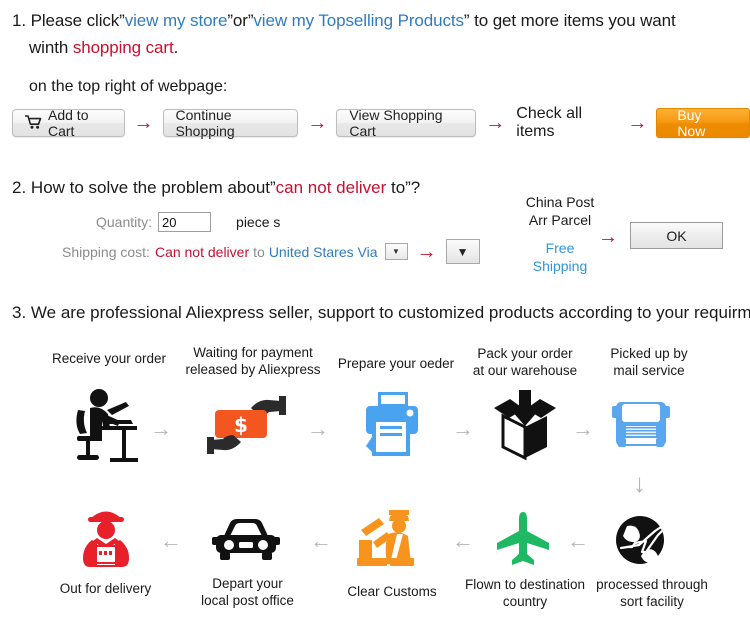 This screenshot has height=630, width=750. What do you see at coordinates (185, 222) in the screenshot?
I see `quantity-input` at bounding box center [185, 222].